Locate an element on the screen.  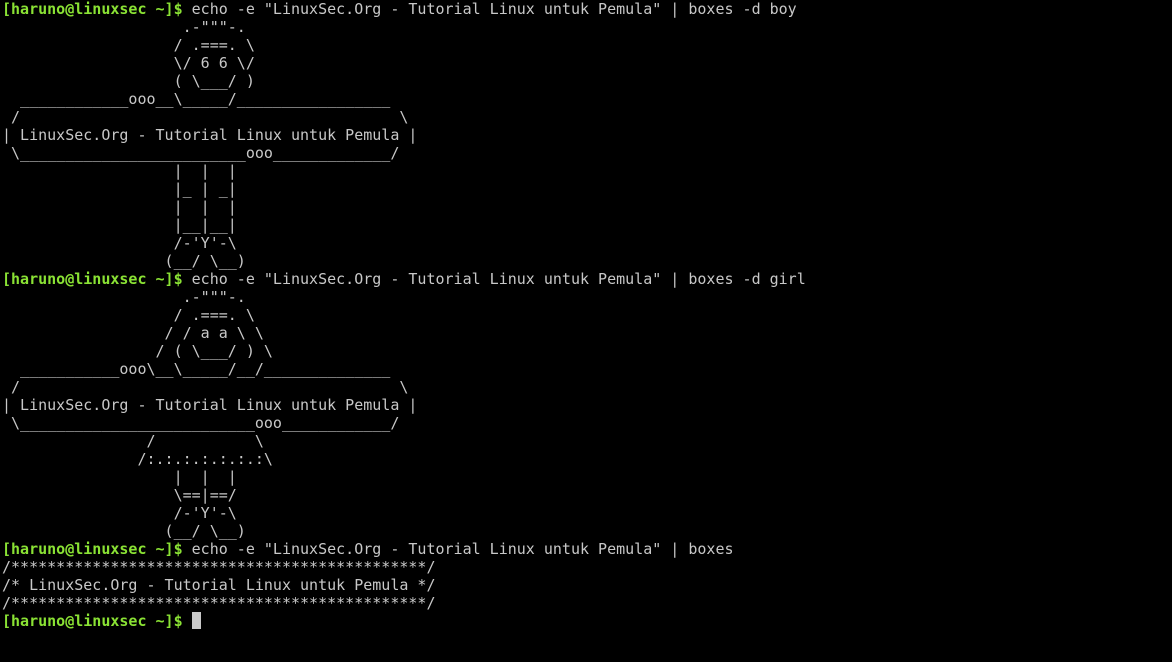
output-line: |_ | _| is located at coordinates (119, 189).